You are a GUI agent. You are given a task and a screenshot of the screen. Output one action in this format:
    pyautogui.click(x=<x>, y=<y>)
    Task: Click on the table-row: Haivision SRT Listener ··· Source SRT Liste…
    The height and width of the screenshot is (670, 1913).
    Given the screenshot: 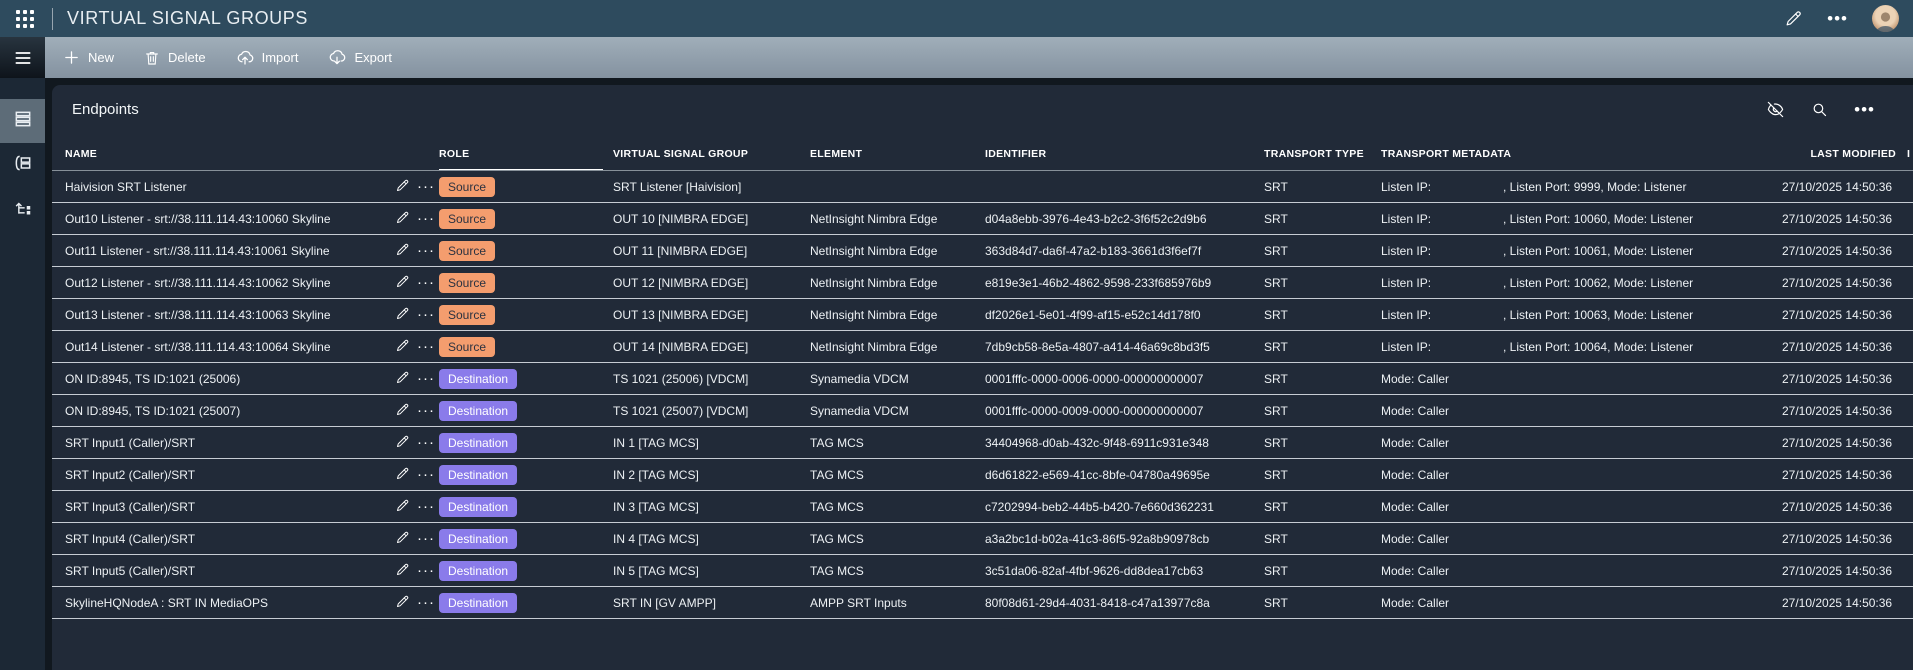 What is the action you would take?
    pyautogui.click(x=982, y=187)
    